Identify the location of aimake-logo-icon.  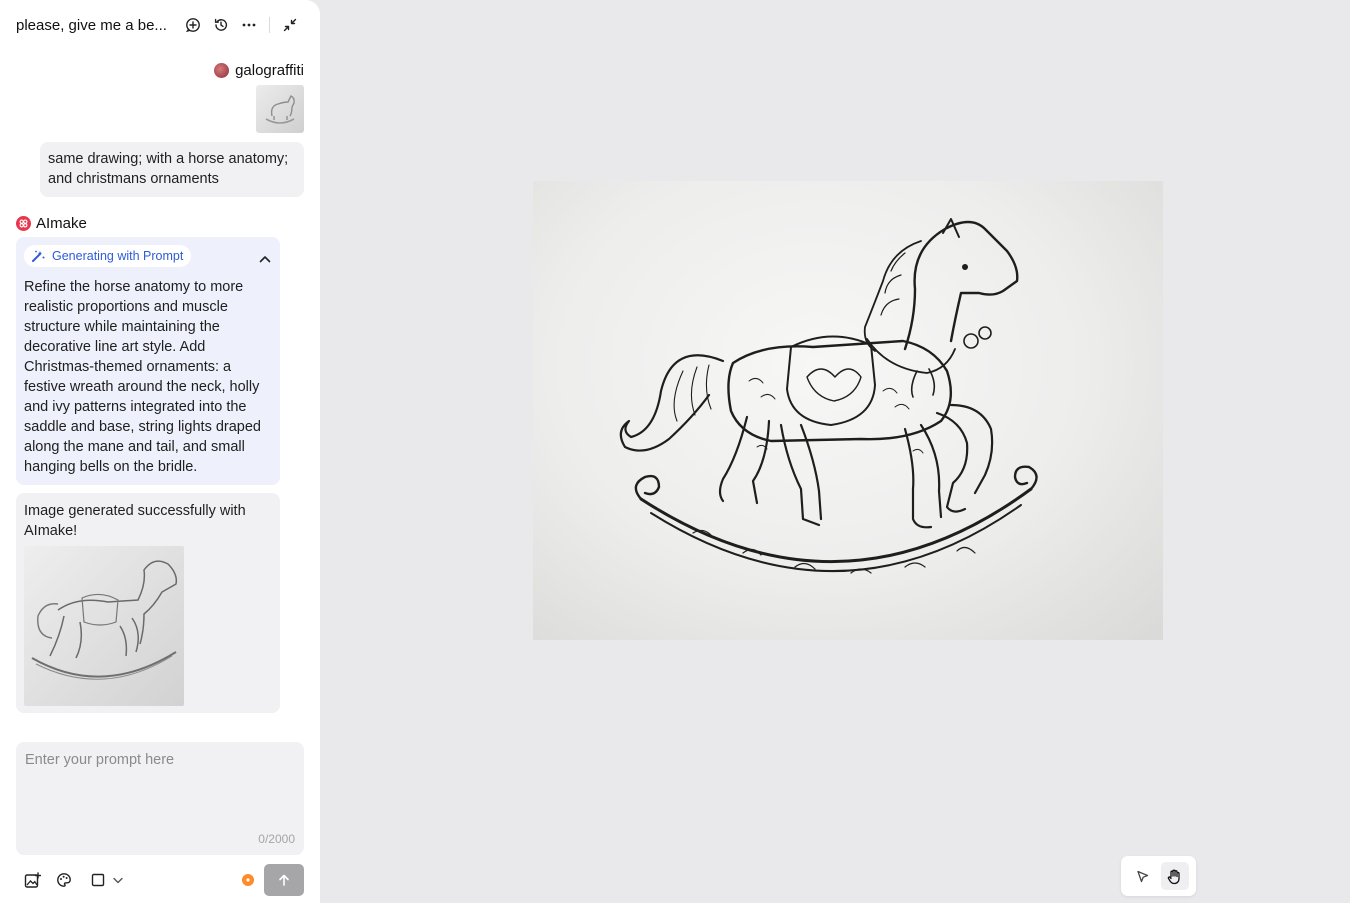
(23, 223).